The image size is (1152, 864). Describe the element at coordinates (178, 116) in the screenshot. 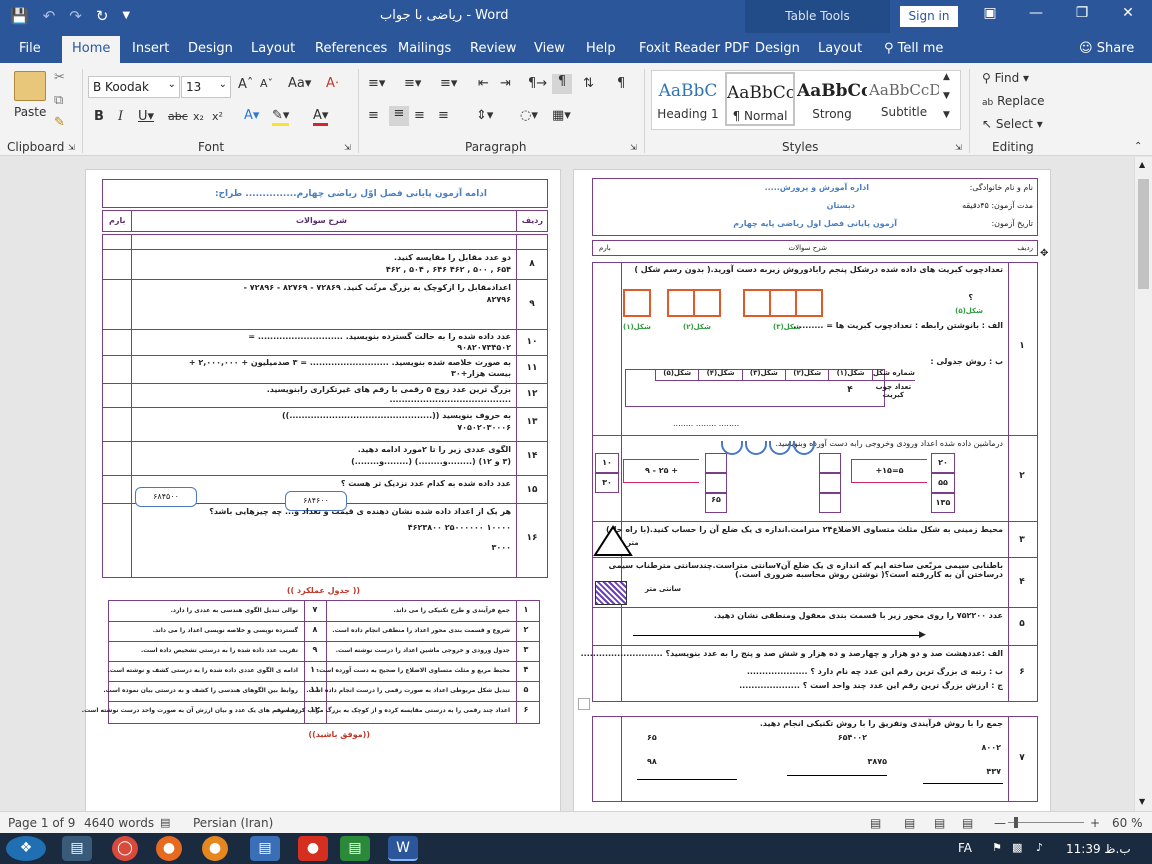

I see `strikethrough-icon: abc` at that location.